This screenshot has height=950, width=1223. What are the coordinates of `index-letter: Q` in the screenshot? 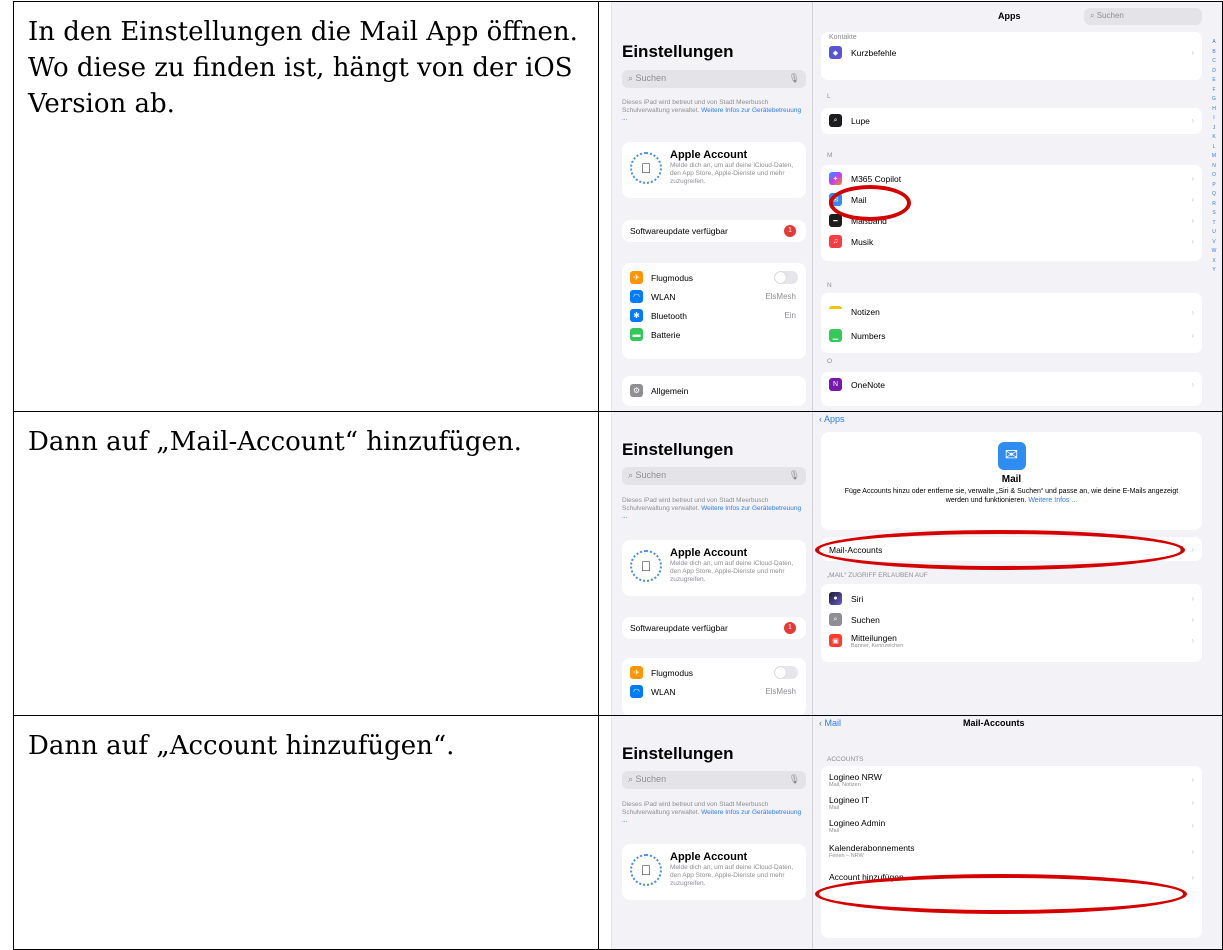 It's located at (1214, 195).